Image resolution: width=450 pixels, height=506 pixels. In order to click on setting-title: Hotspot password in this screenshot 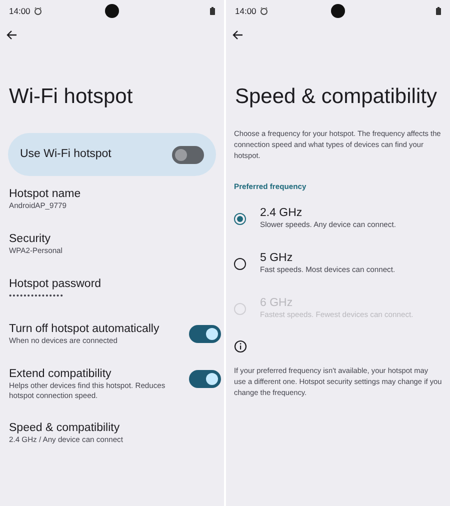, I will do `click(55, 284)`.